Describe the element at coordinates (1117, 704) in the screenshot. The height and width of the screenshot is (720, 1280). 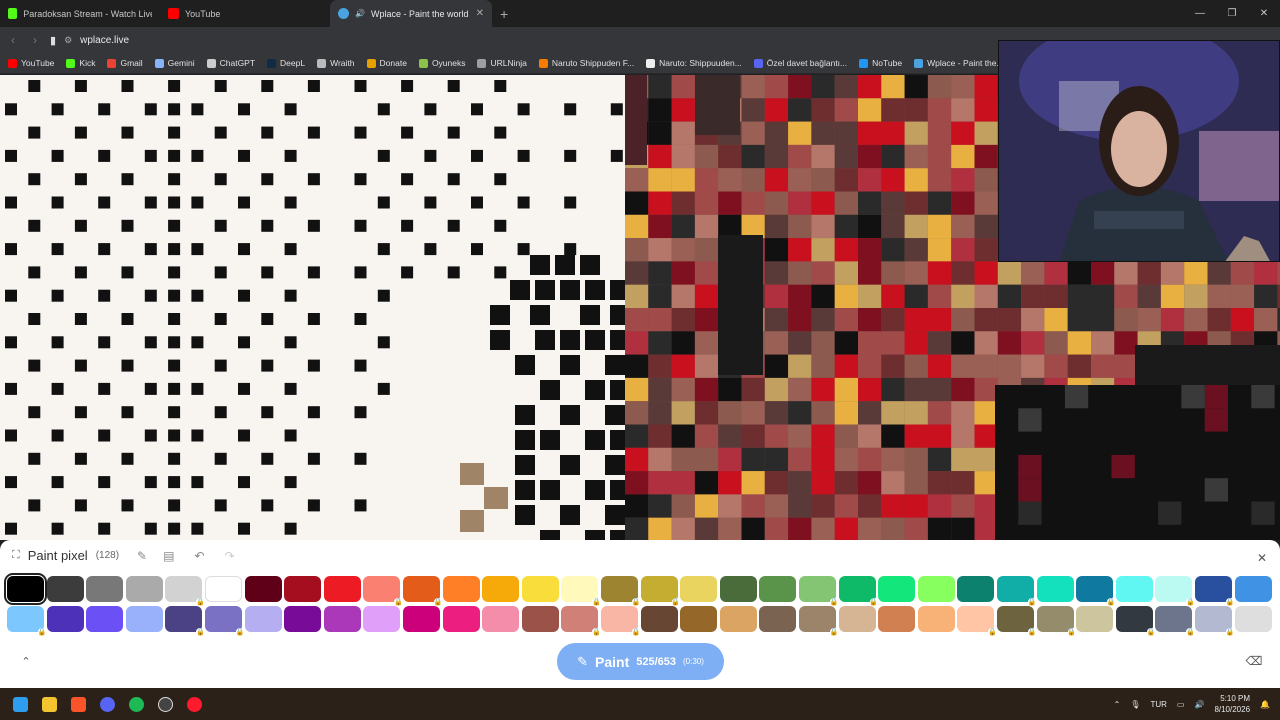
I see `chevron-up-icon: ⌃` at that location.